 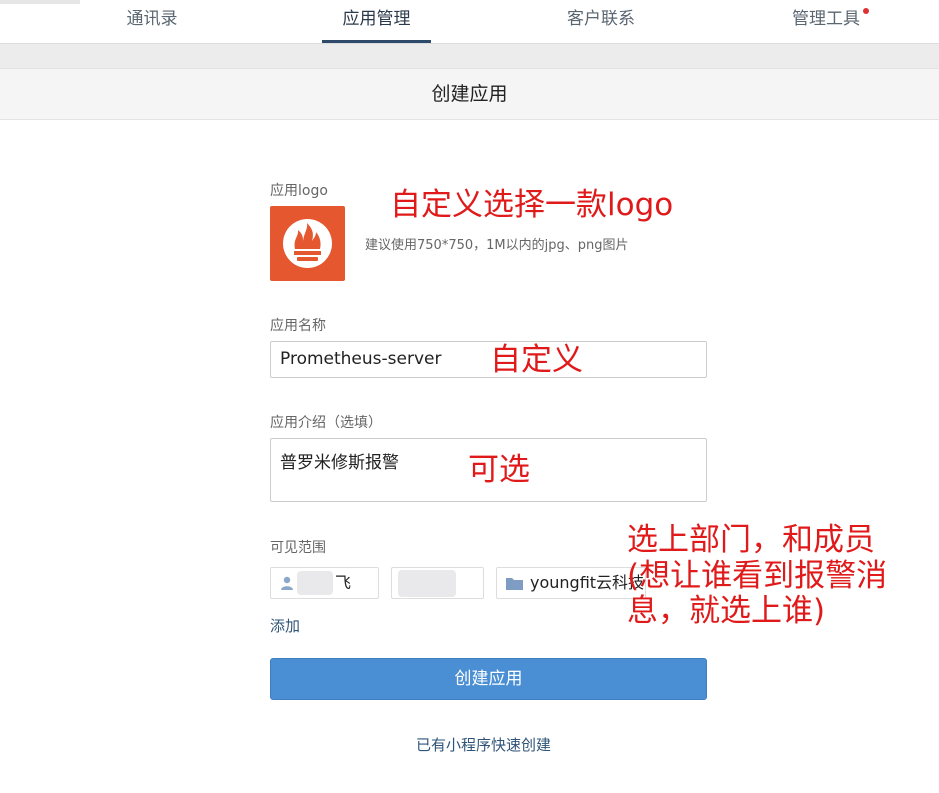 What do you see at coordinates (499, 470) in the screenshot?
I see `annotation-intro: 可选` at bounding box center [499, 470].